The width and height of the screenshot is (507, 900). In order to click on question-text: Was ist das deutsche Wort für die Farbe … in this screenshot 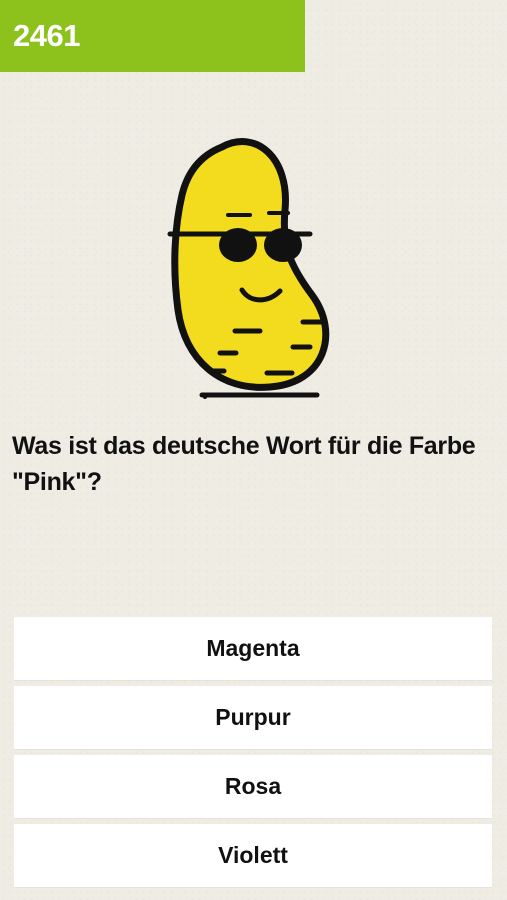, I will do `click(244, 464)`.